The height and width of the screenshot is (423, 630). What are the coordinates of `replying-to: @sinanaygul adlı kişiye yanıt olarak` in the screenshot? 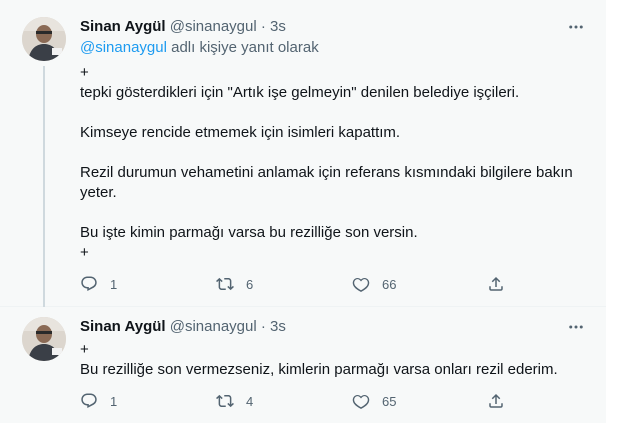 It's located at (199, 48).